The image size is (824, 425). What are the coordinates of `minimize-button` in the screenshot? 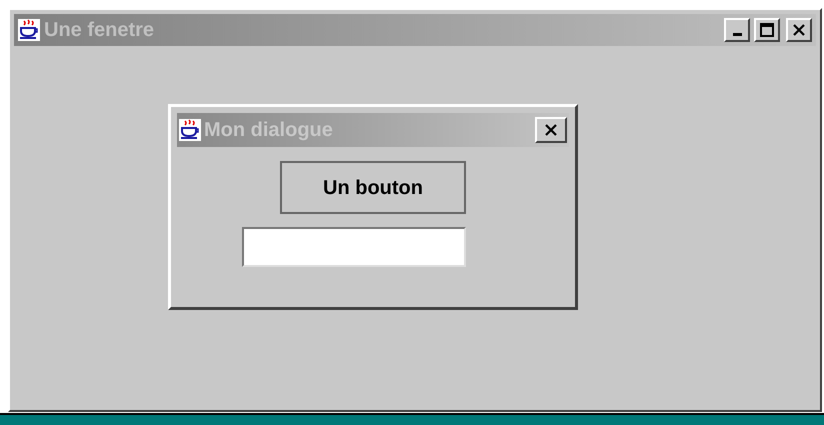 It's located at (737, 30).